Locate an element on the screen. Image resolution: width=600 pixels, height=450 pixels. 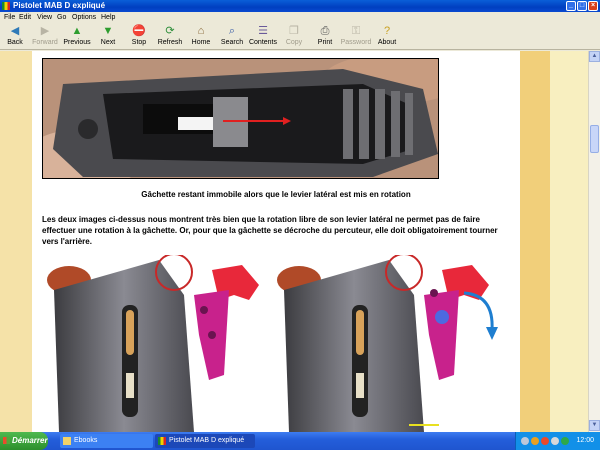
app-icon is located at coordinates (6, 6).